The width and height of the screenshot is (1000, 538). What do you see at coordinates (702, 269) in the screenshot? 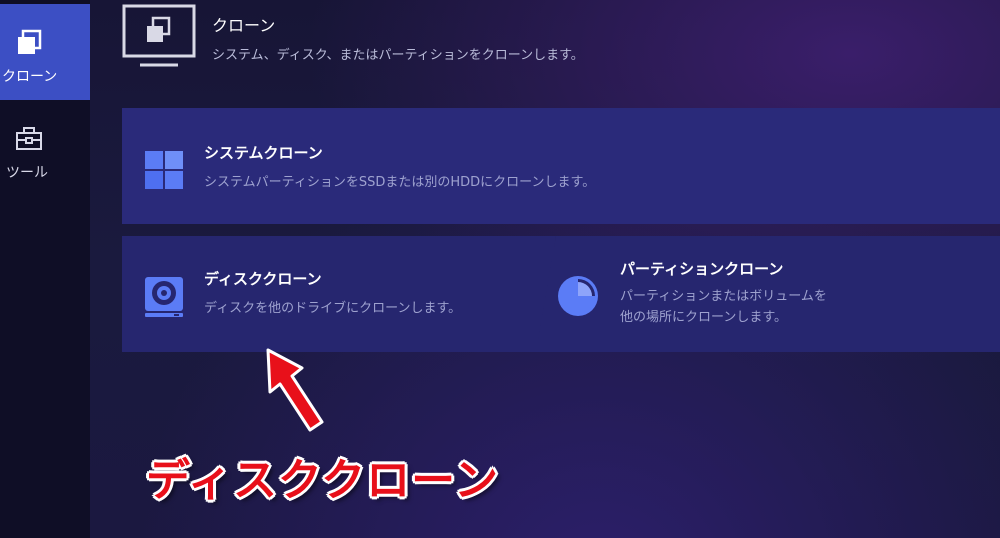
I see `partition-clone-title: パーティションクローン` at bounding box center [702, 269].